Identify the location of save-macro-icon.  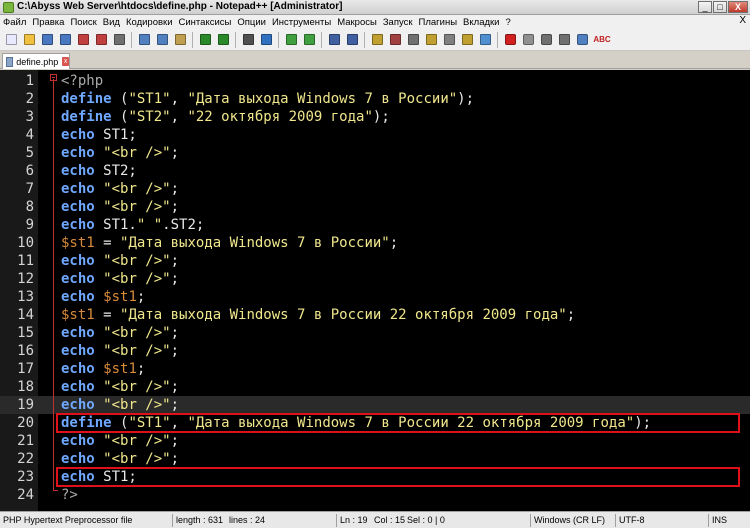
(582, 40).